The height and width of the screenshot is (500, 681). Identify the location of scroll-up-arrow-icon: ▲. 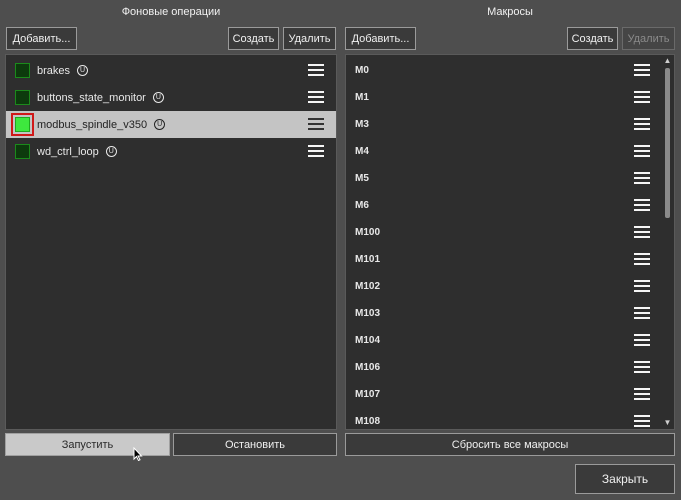
(667, 61).